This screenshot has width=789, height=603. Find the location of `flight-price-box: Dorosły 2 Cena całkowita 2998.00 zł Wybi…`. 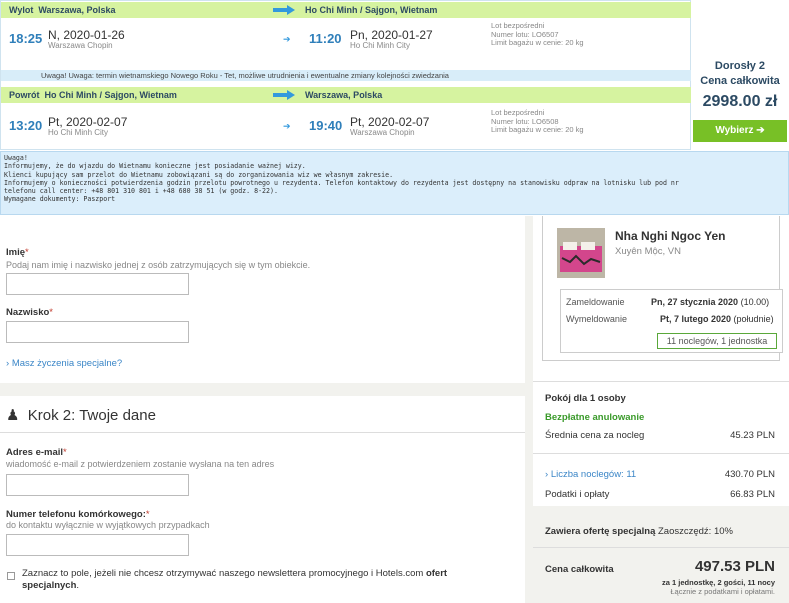

flight-price-box: Dorosły 2 Cena całkowita 2998.00 zł Wybi… is located at coordinates (740, 75).